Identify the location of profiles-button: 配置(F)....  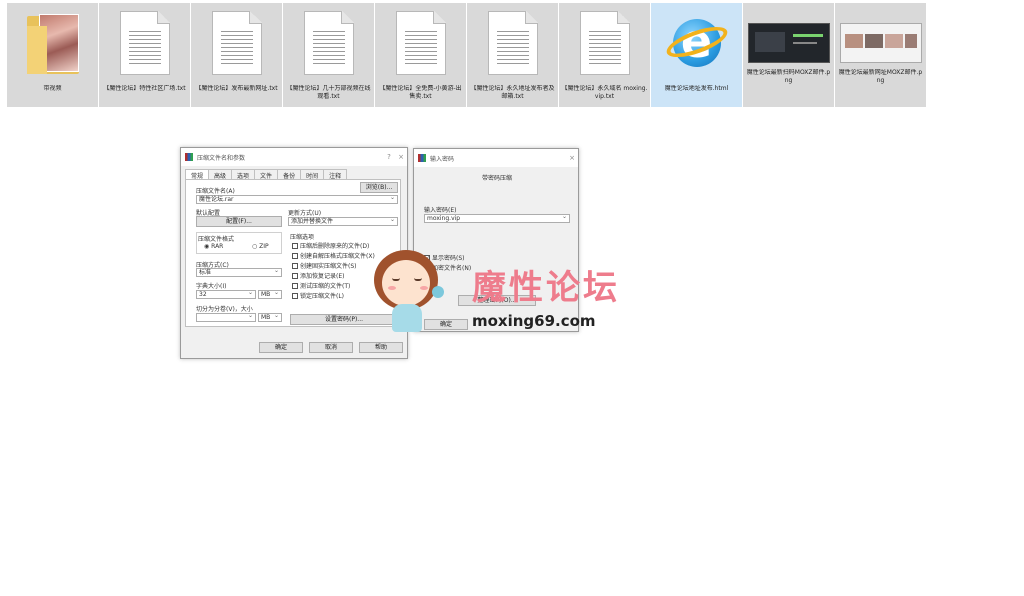
(239, 221).